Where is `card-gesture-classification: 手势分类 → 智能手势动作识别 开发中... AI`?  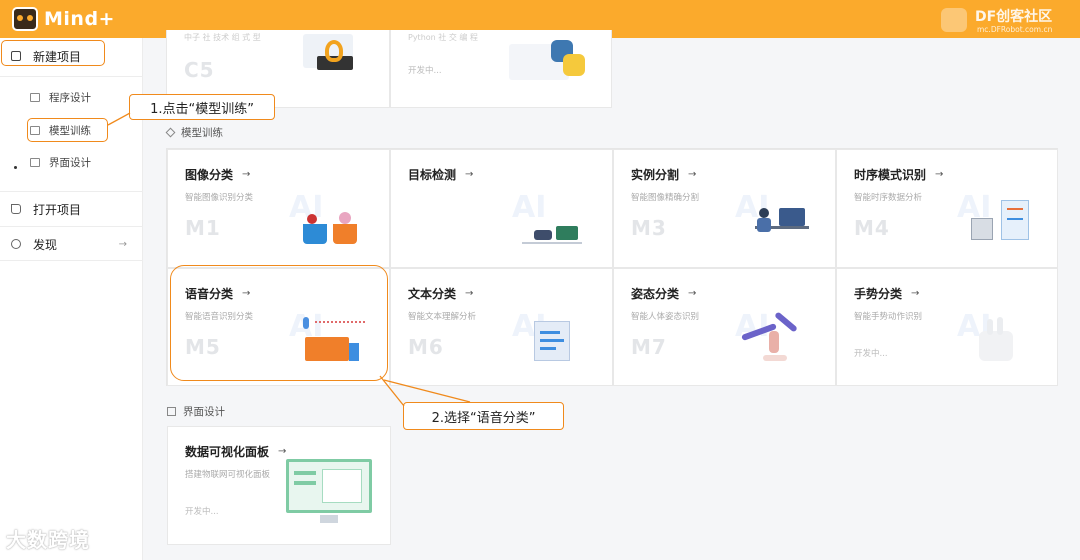 card-gesture-classification: 手势分类 → 智能手势动作识别 开发中... AI is located at coordinates (947, 327).